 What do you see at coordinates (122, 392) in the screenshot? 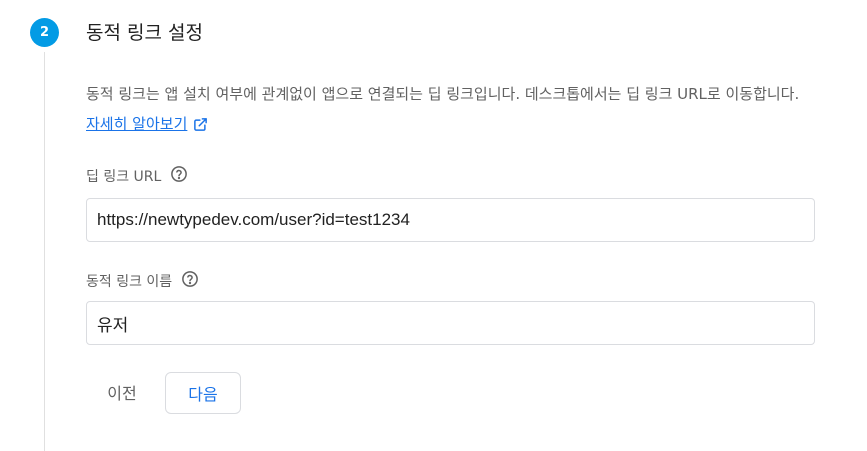
I see `previous-button: 이전` at bounding box center [122, 392].